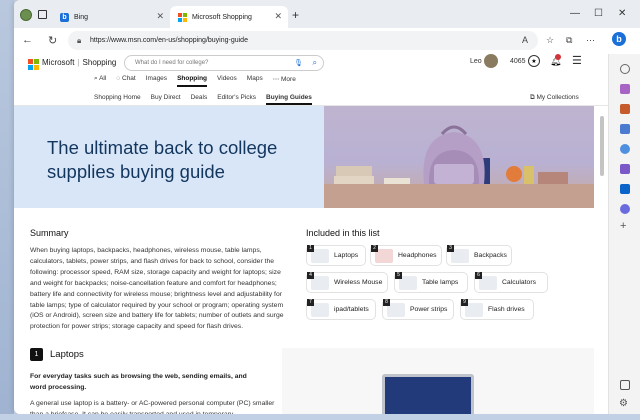 The image size is (640, 420). What do you see at coordinates (554, 98) in the screenshot?
I see `my-collections-link: ⧉ My Collections` at bounding box center [554, 98].